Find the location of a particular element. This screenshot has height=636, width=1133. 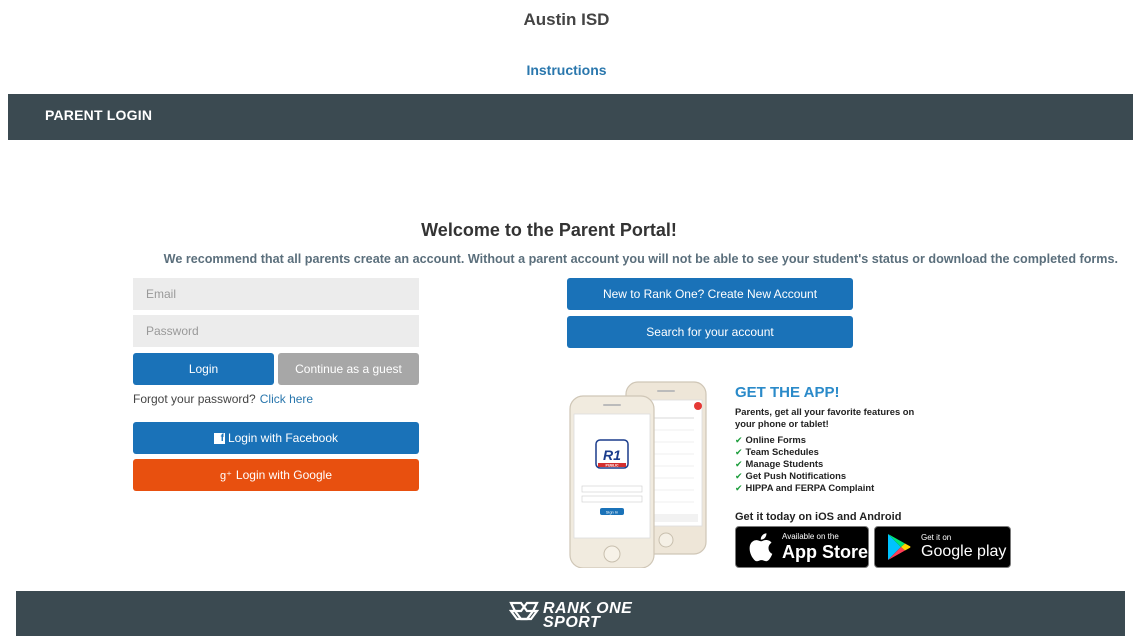

google-button-label: Login with Google is located at coordinates (283, 475).